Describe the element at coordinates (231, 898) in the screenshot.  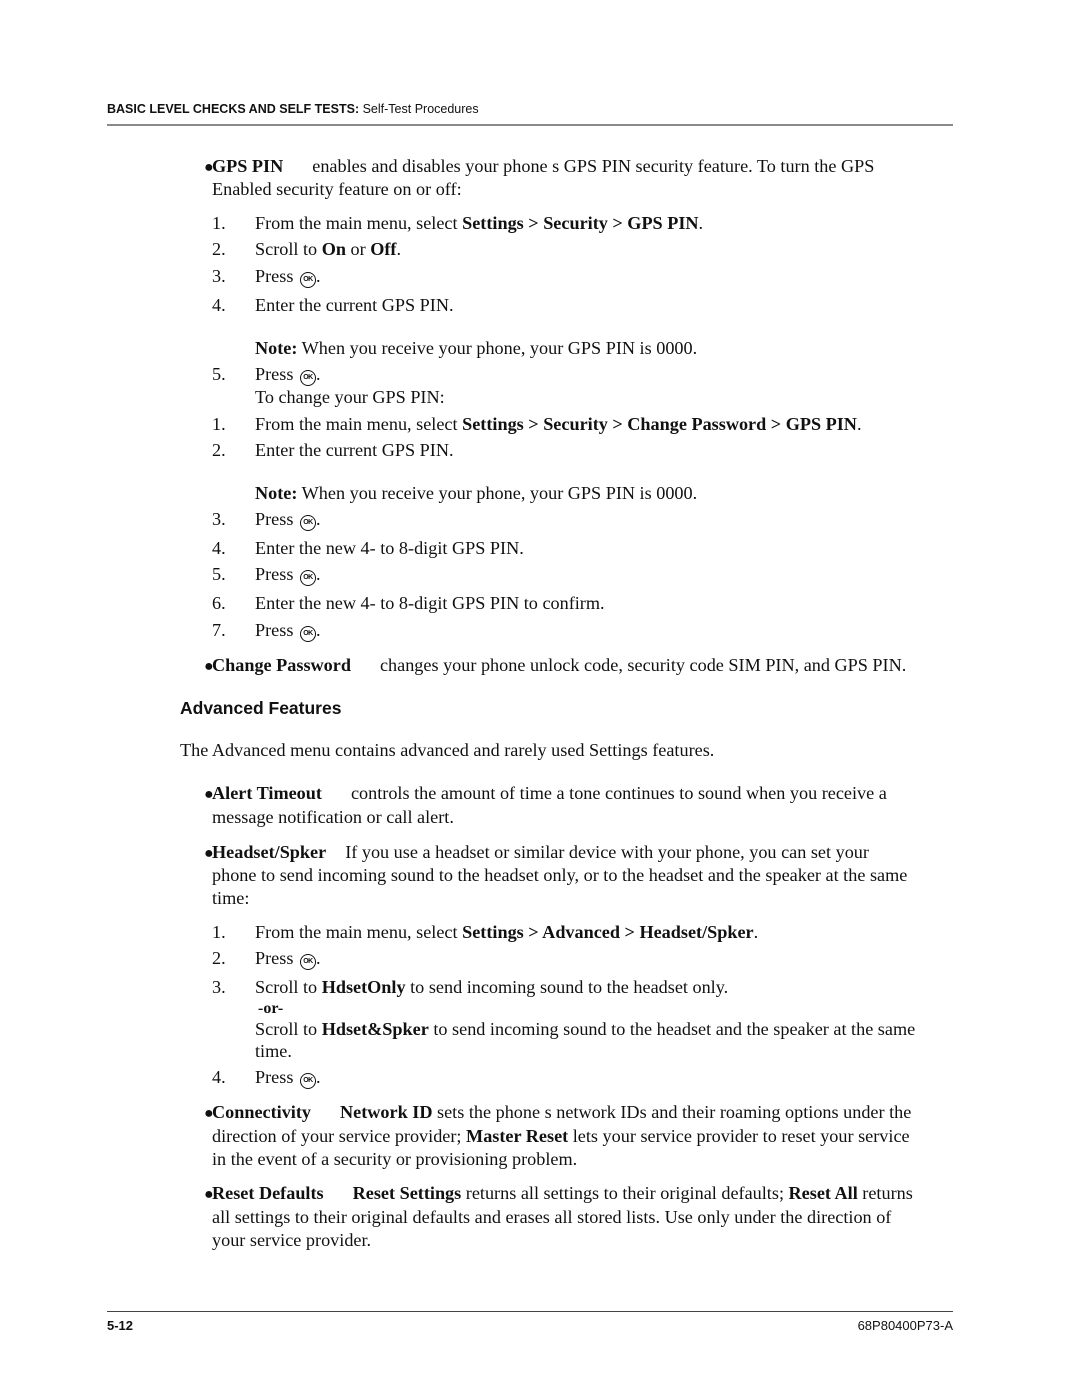
I see `headset-line3: time:` at that location.